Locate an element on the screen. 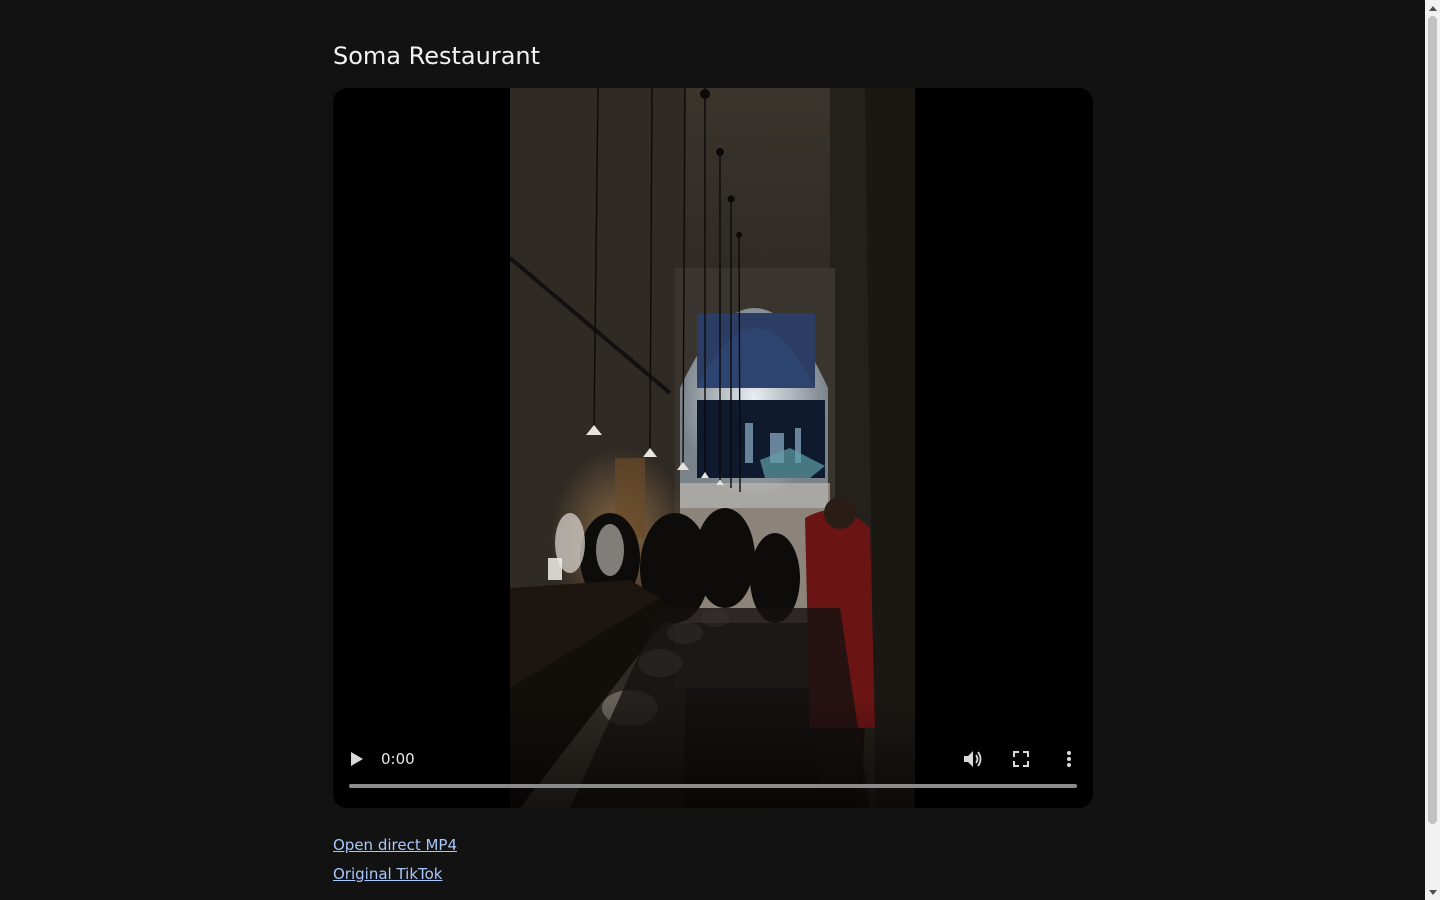  fullscreen-icon is located at coordinates (1021, 759).